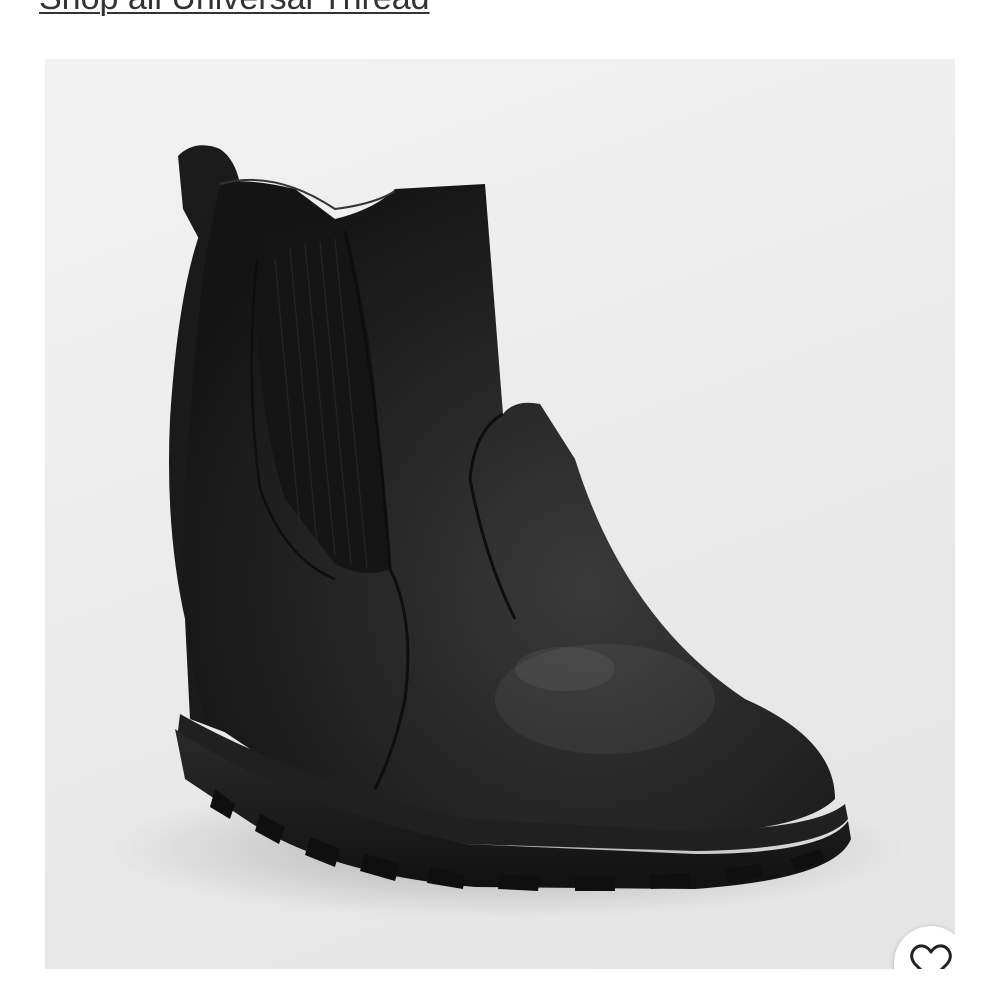  I want to click on shop-all-brand-link: Shop all Universal Thread, so click(234, 9).